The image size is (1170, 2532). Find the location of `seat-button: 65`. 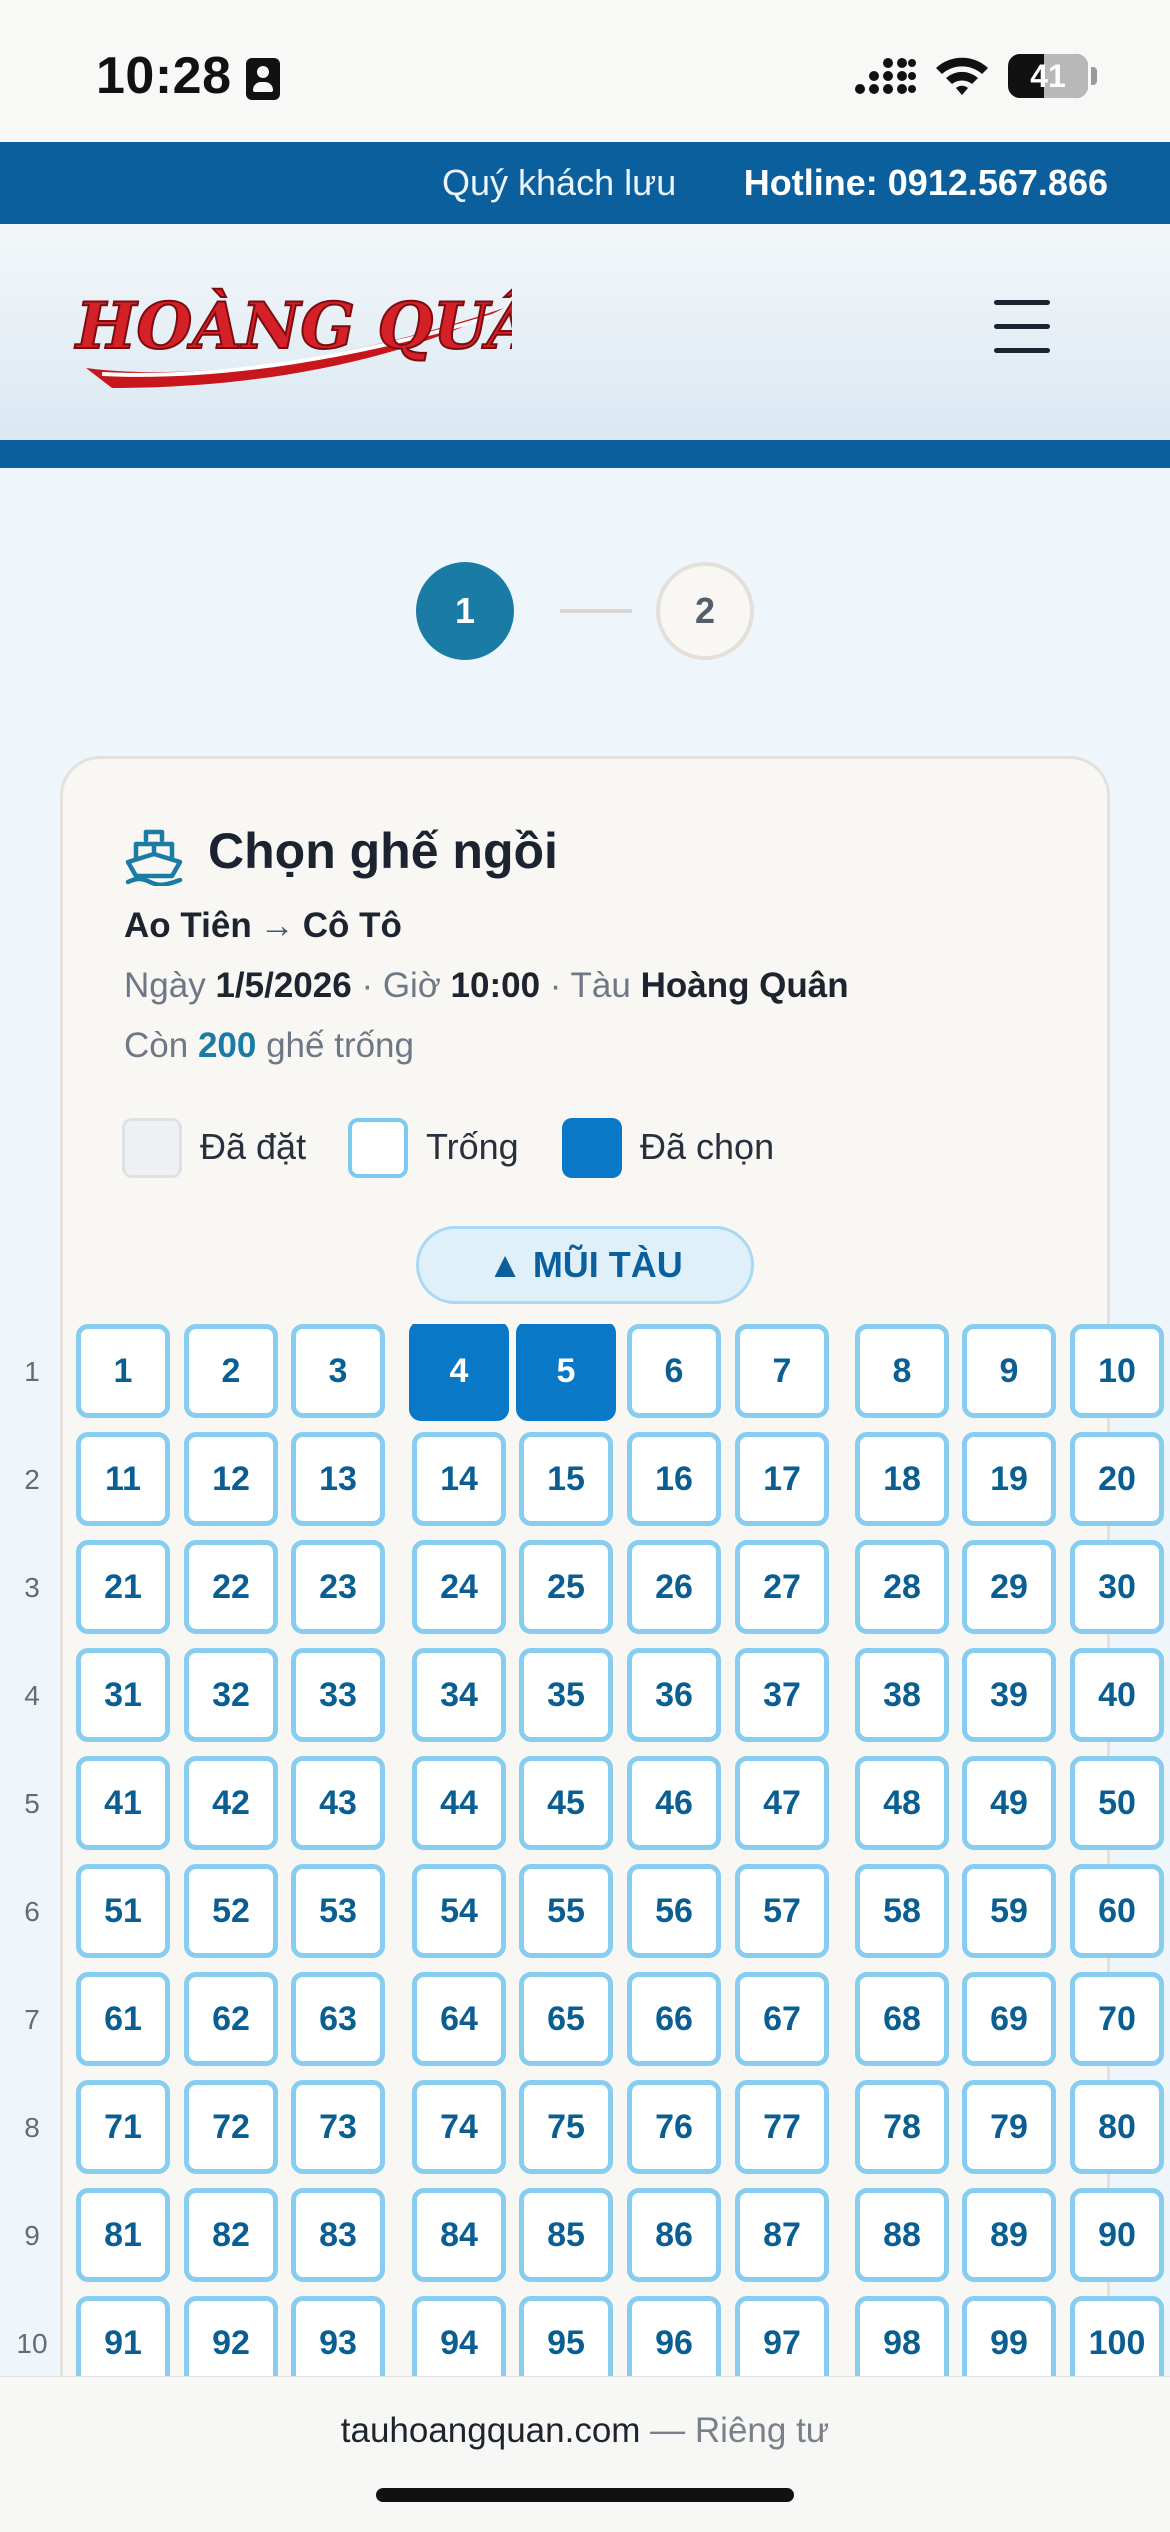

seat-button: 65 is located at coordinates (566, 2019).